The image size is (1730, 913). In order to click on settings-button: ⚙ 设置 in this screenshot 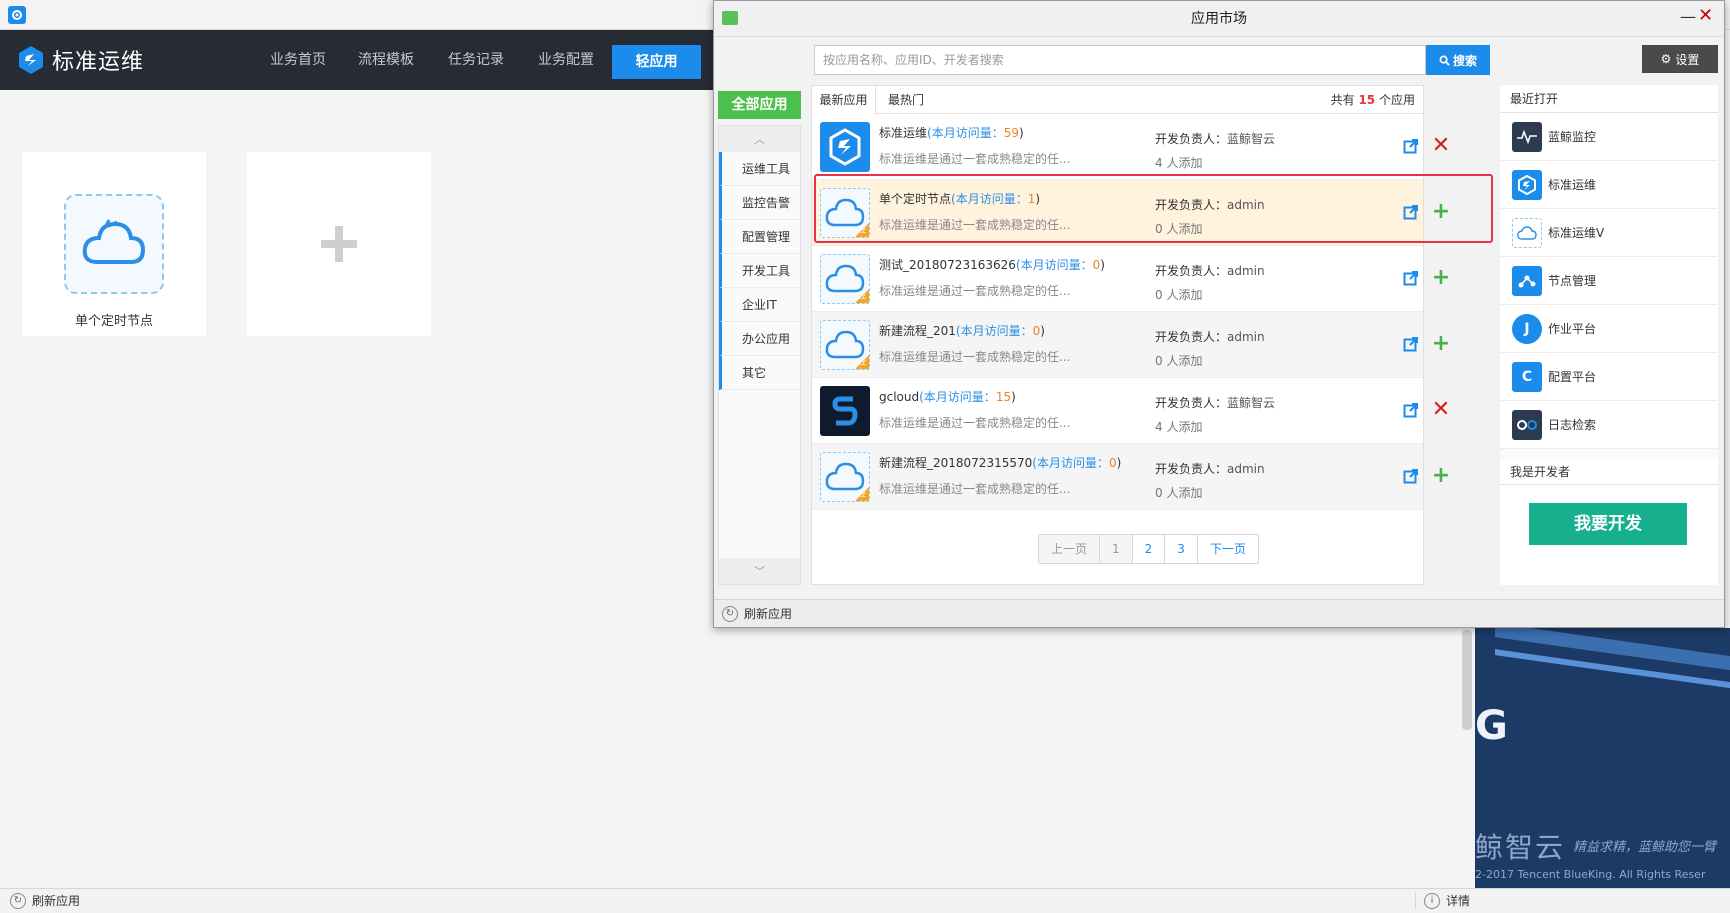, I will do `click(1680, 59)`.